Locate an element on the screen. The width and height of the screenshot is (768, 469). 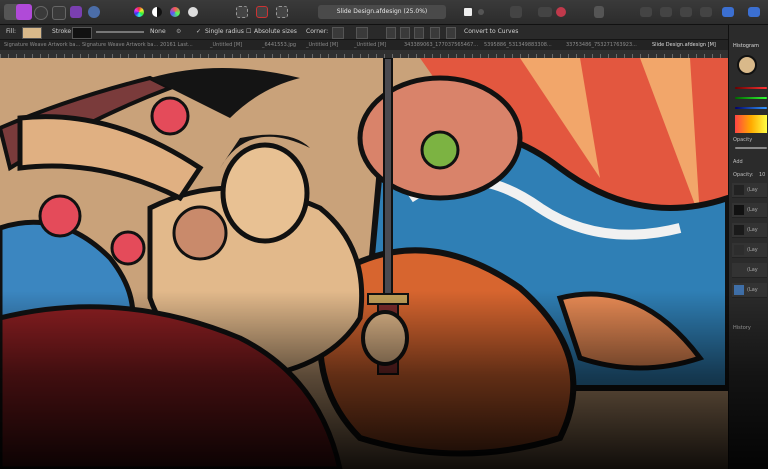
deselect-icon is located at coordinates (262, 12).